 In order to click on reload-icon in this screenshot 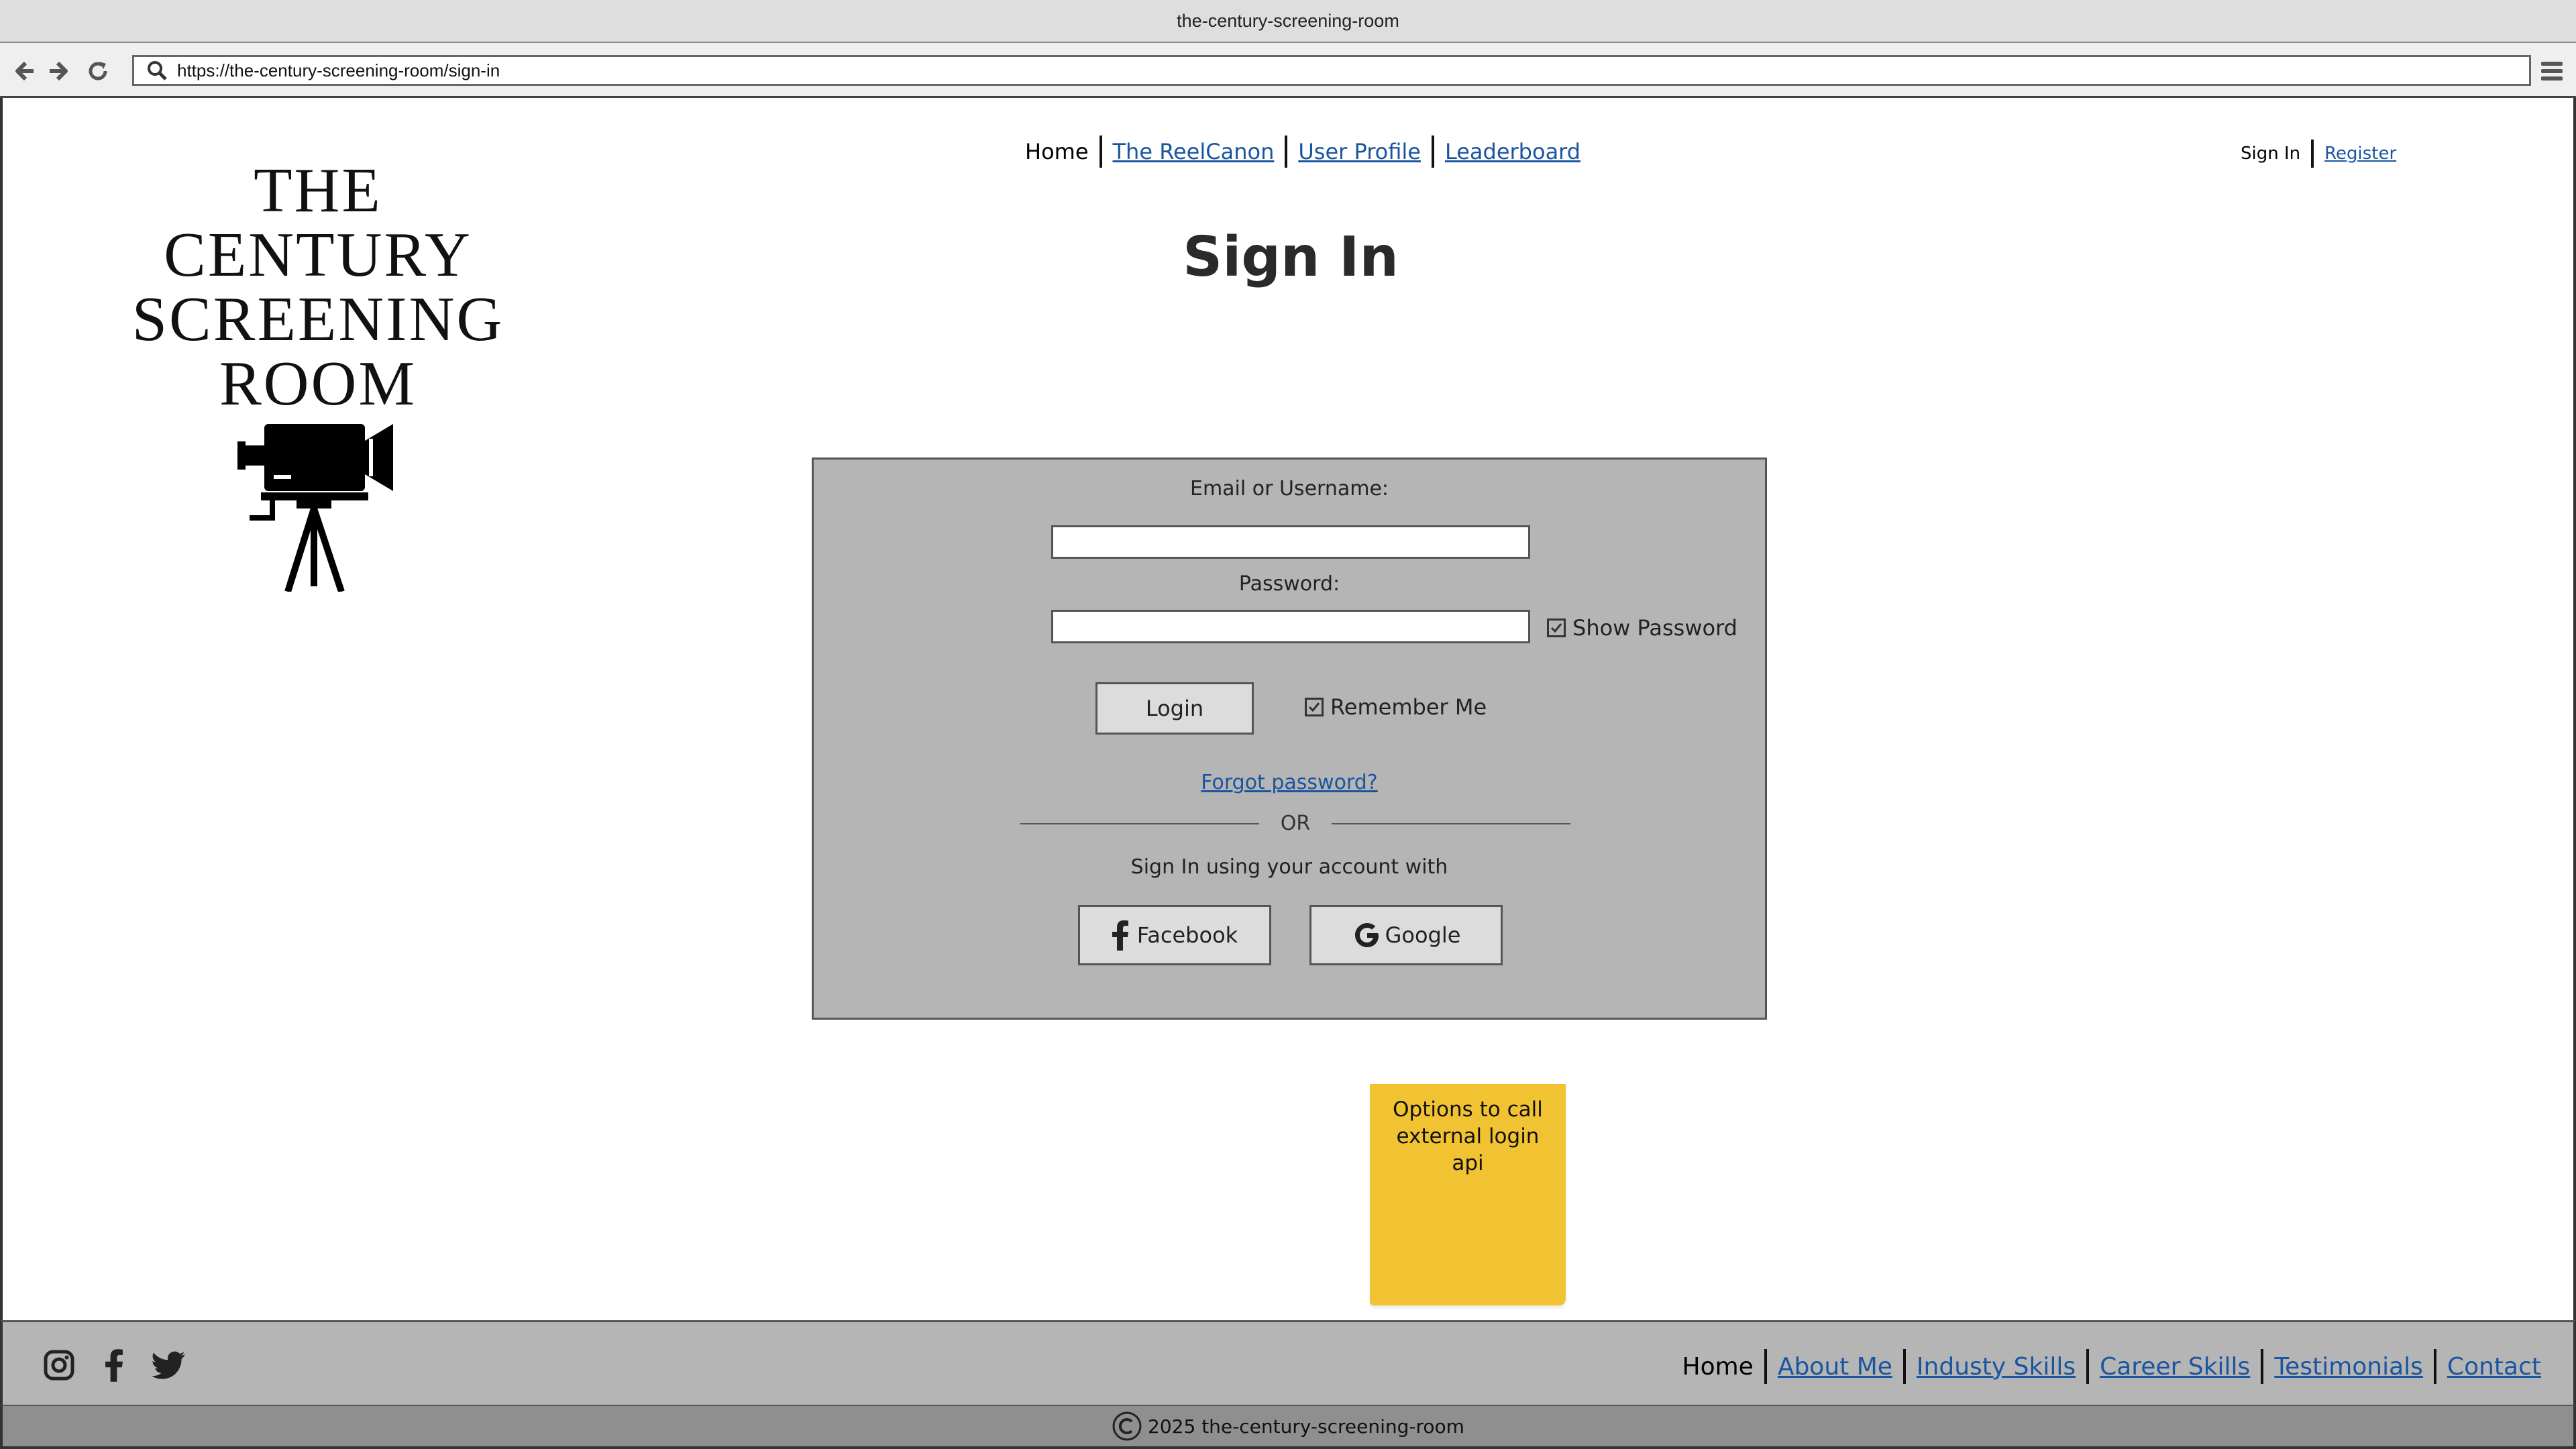, I will do `click(98, 71)`.